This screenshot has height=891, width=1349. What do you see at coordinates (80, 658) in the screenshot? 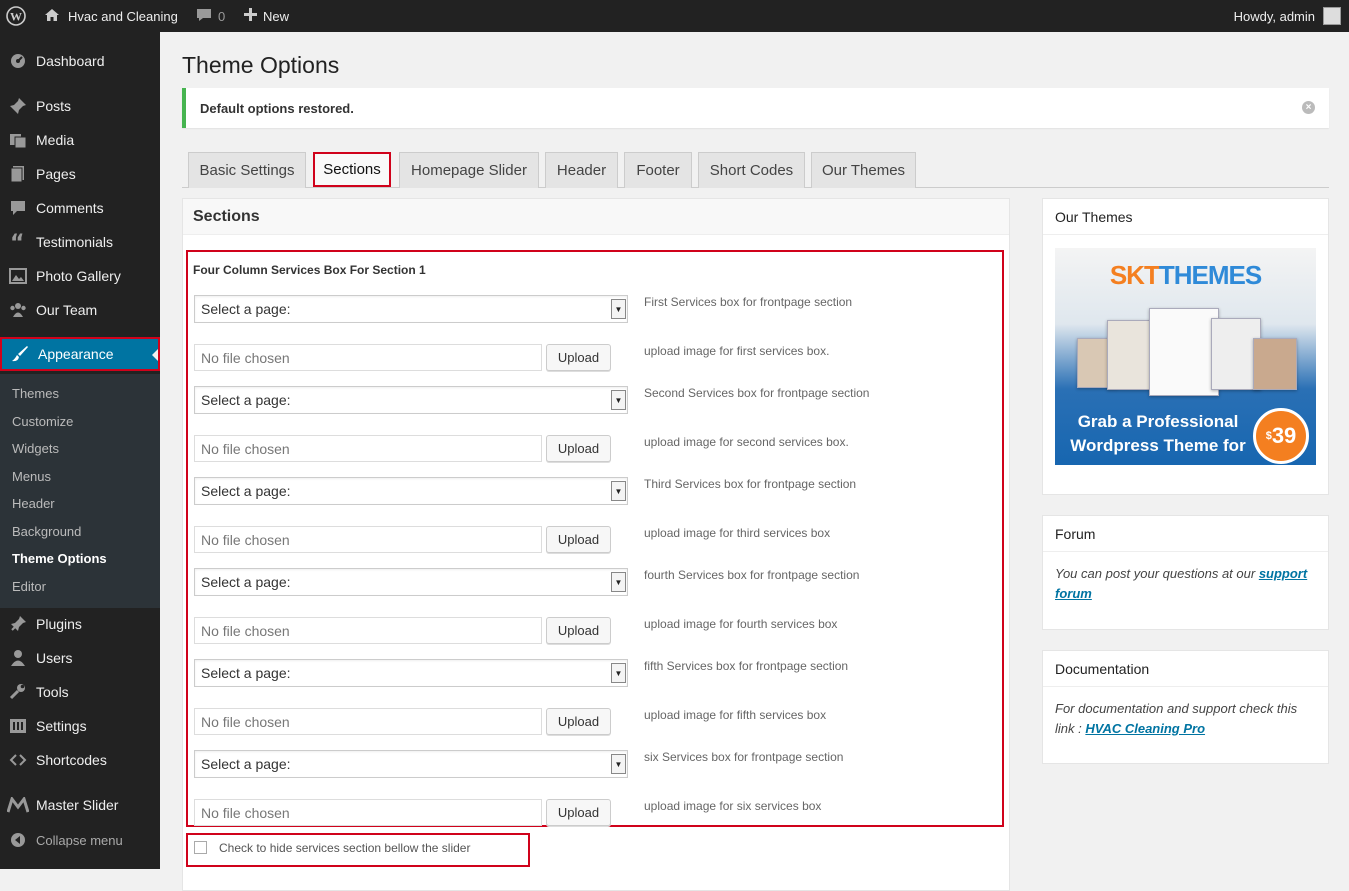
I see `menu-users: Users` at bounding box center [80, 658].